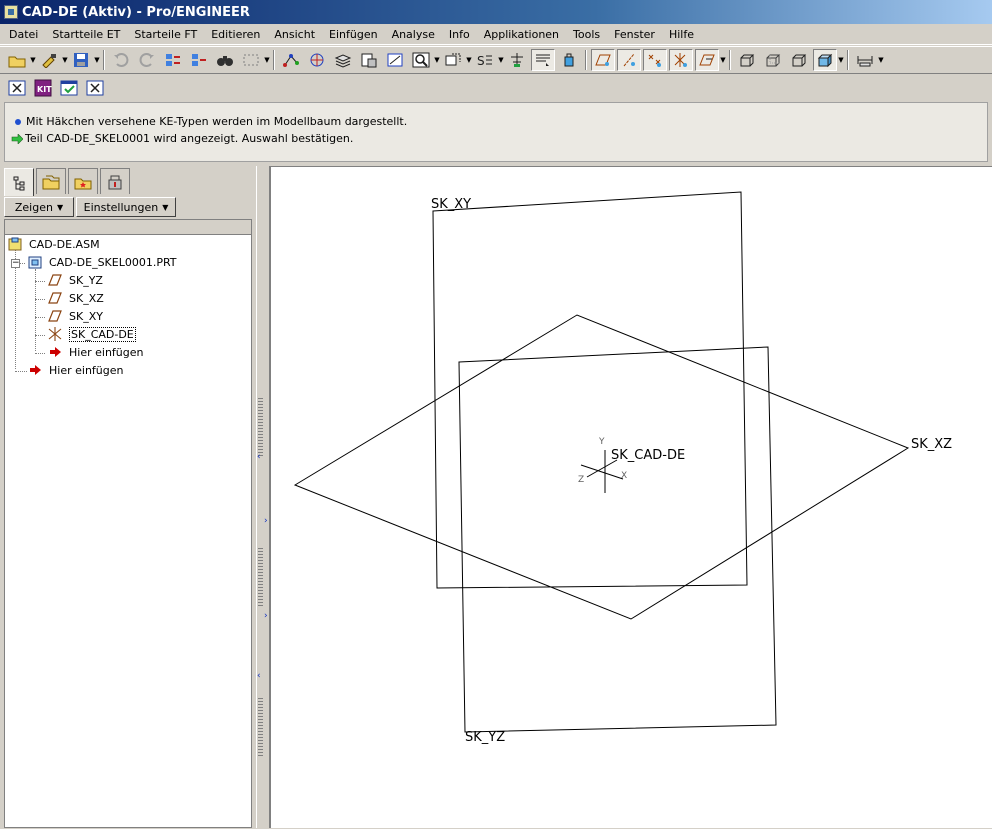  Describe the element at coordinates (353, 34) in the screenshot. I see `menu-einfuegen: Einfügen` at that location.